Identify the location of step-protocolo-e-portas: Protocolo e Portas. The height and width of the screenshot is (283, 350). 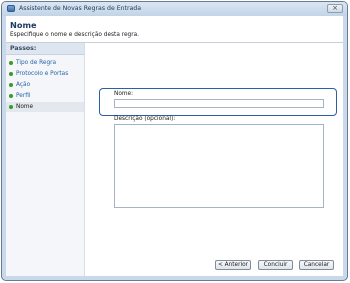
(45, 74).